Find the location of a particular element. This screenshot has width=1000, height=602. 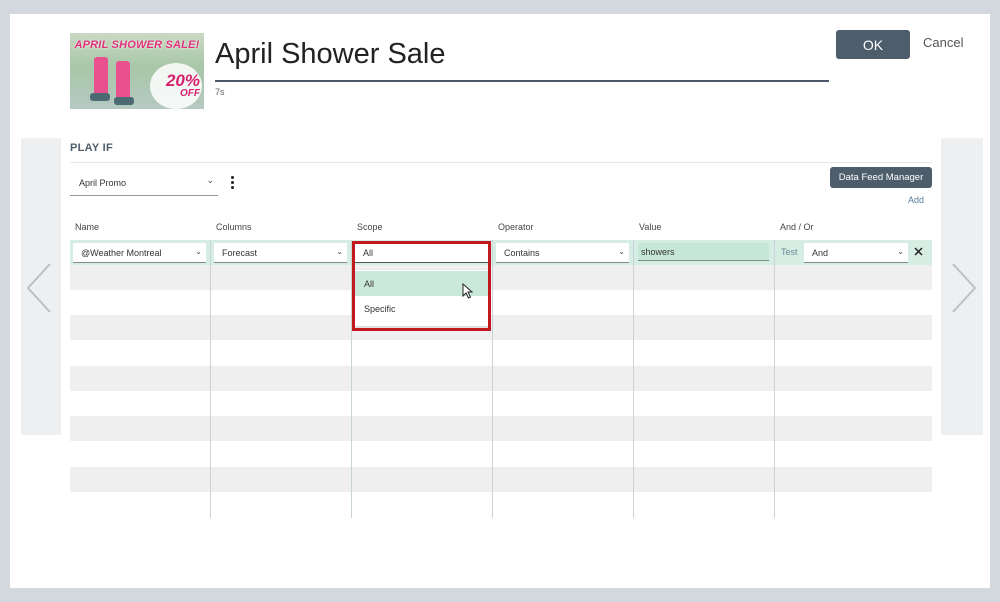

chevron-right-icon is located at coordinates (962, 288).